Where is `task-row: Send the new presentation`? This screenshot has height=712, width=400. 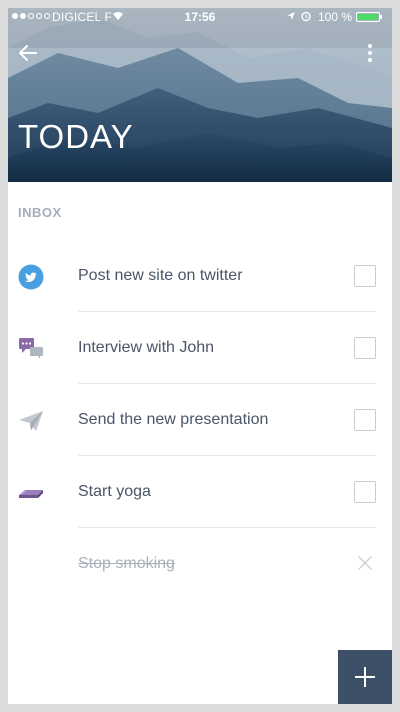 task-row: Send the new presentation is located at coordinates (200, 420).